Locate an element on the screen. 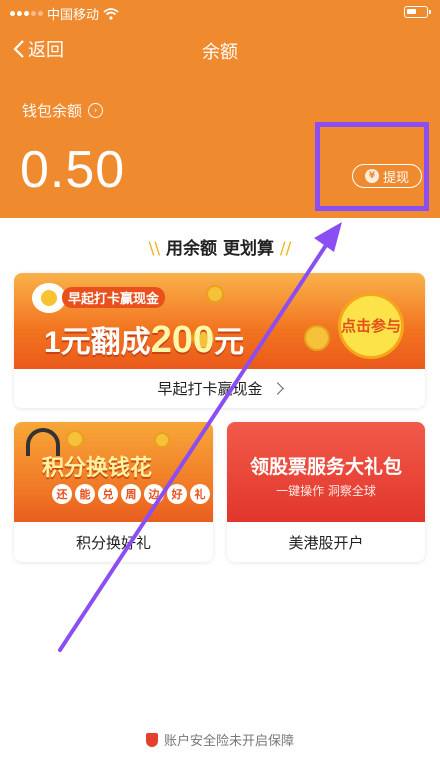  section-title: \\ 用余额 更划算 // is located at coordinates (220, 246).